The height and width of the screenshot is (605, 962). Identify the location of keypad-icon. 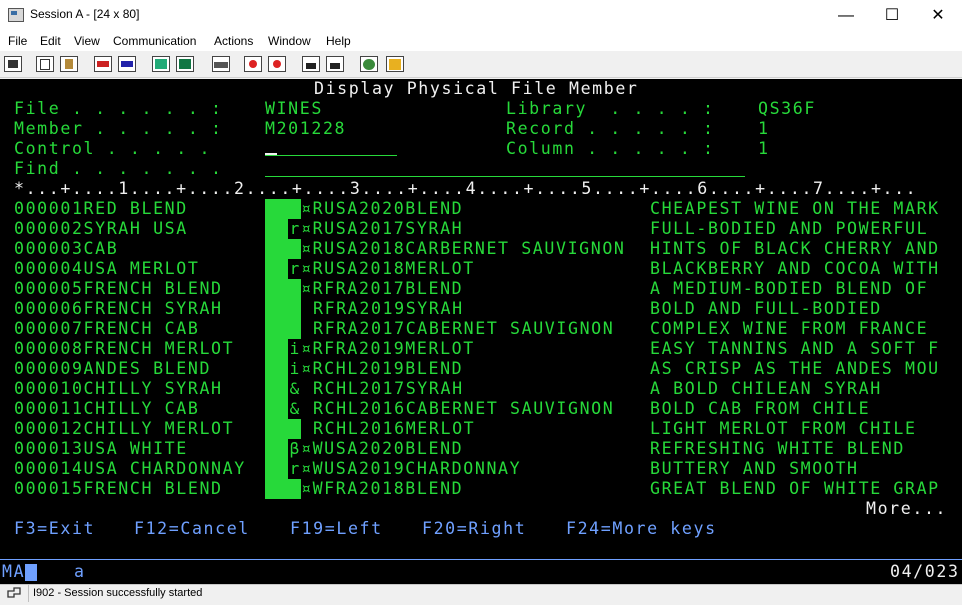
(185, 64).